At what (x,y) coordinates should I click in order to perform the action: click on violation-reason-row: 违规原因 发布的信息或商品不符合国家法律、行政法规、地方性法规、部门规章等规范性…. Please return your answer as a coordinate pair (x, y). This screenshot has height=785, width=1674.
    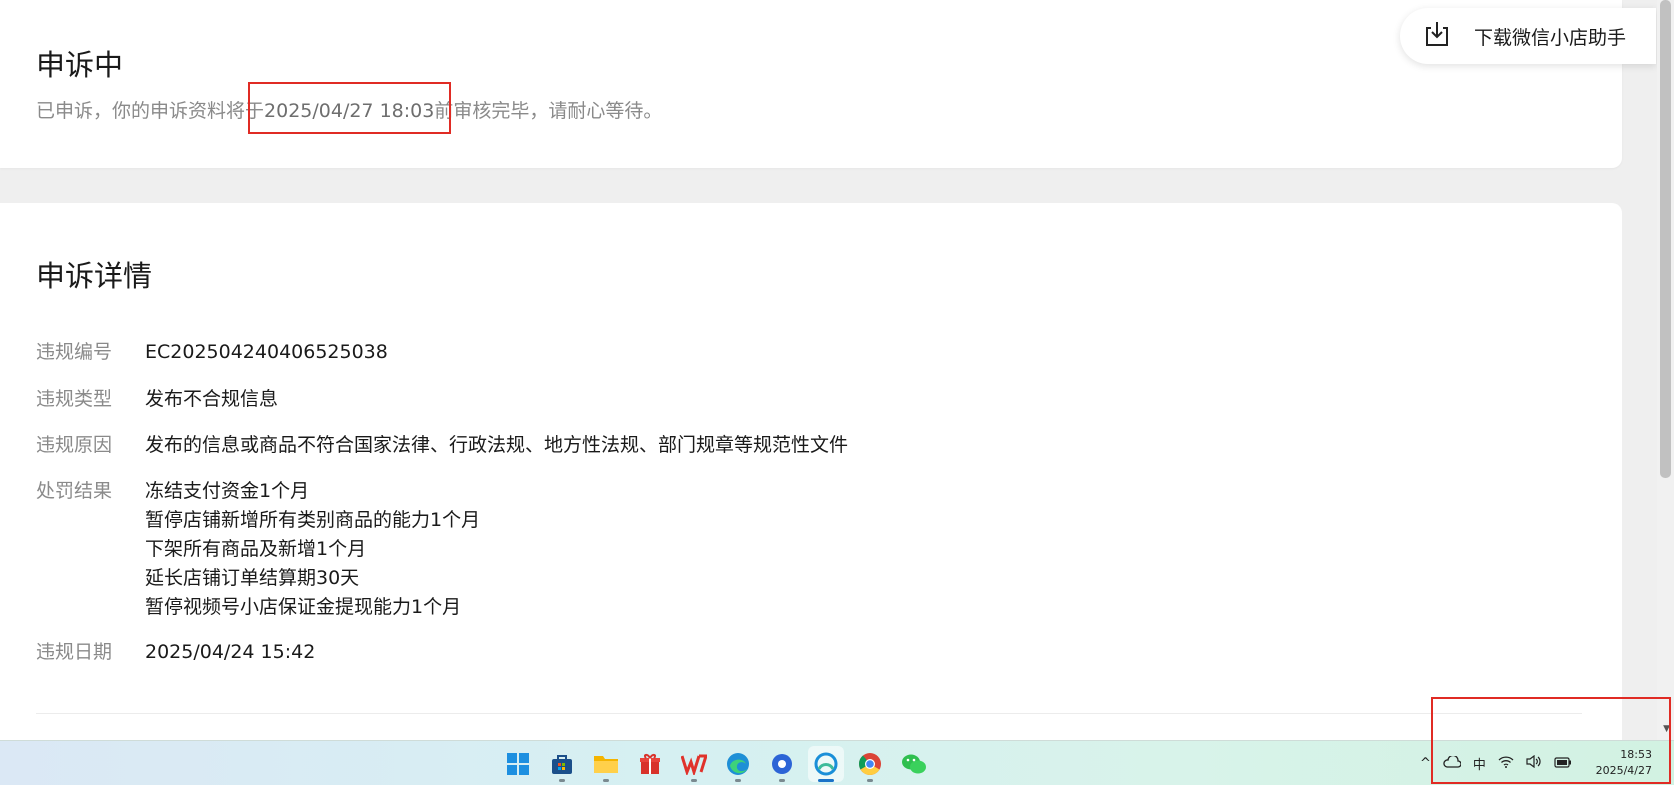
    Looking at the image, I should click on (442, 445).